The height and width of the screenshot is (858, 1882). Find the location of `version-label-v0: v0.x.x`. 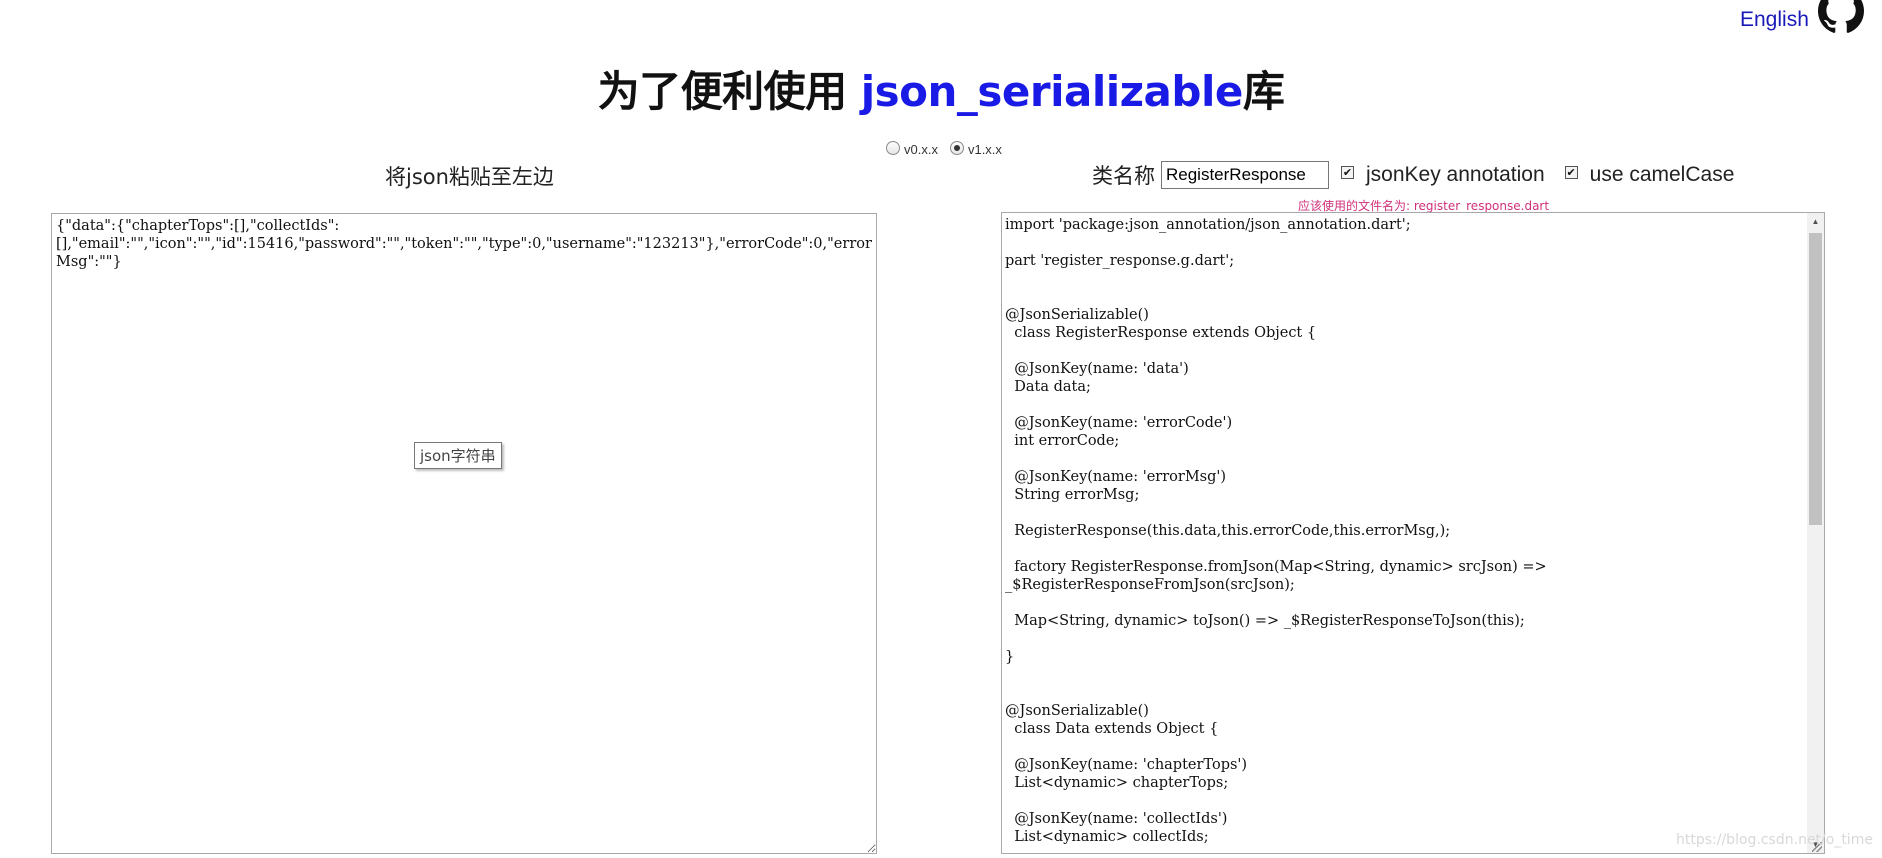

version-label-v0: v0.x.x is located at coordinates (921, 149).